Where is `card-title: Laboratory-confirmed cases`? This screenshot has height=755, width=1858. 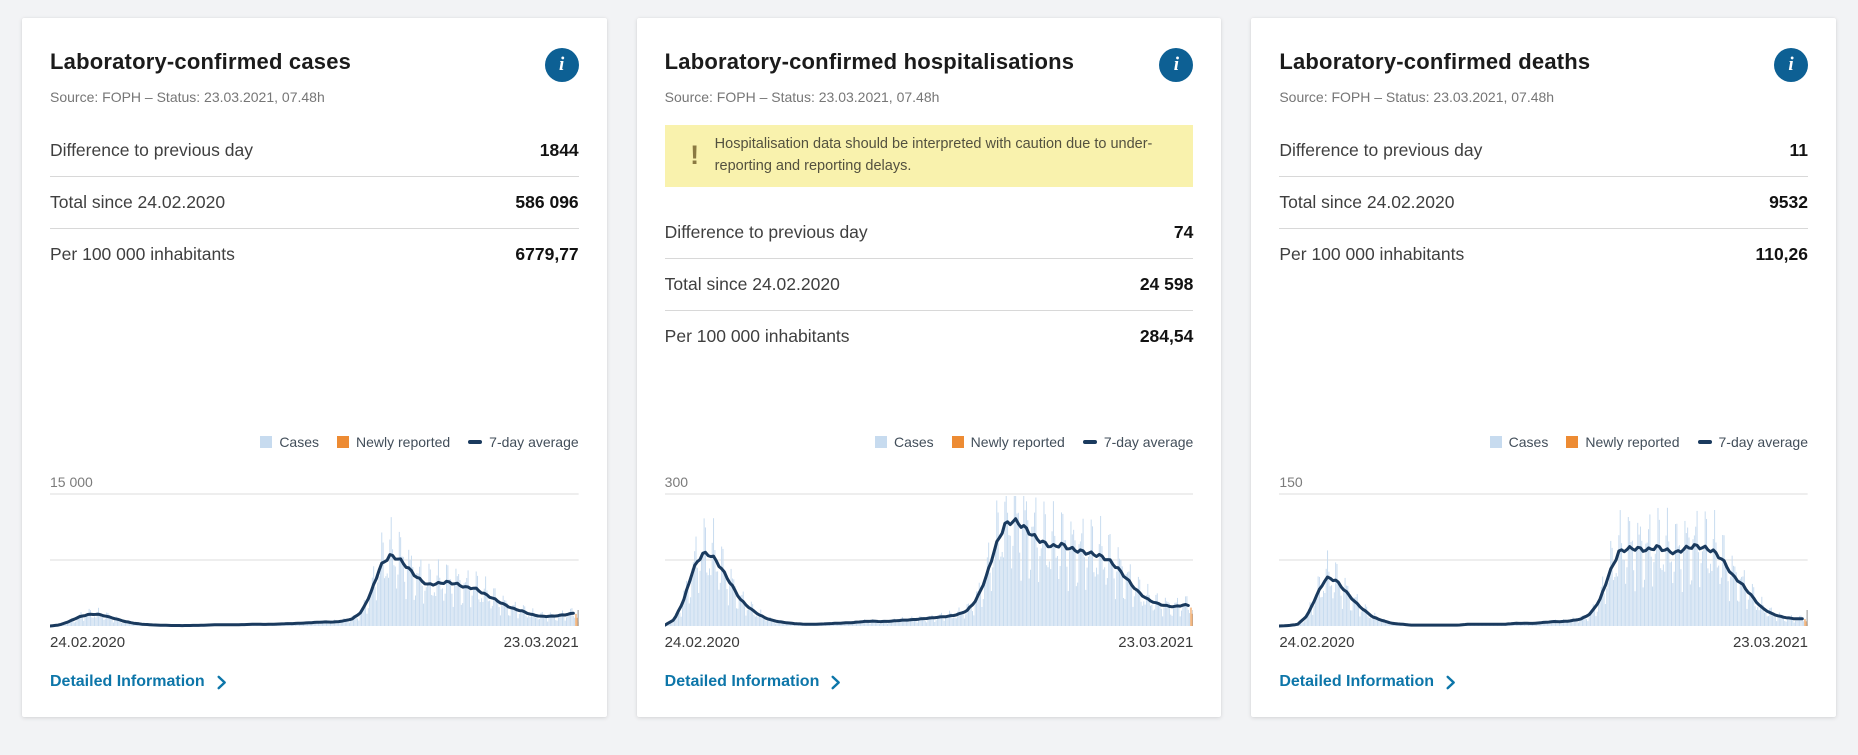
card-title: Laboratory-confirmed cases is located at coordinates (201, 61).